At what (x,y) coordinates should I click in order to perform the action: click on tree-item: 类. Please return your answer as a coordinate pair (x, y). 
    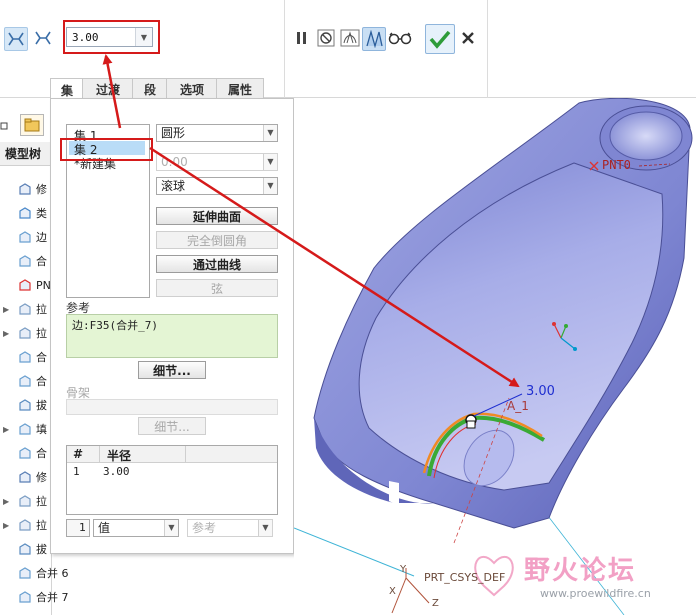
    Looking at the image, I should click on (26, 213).